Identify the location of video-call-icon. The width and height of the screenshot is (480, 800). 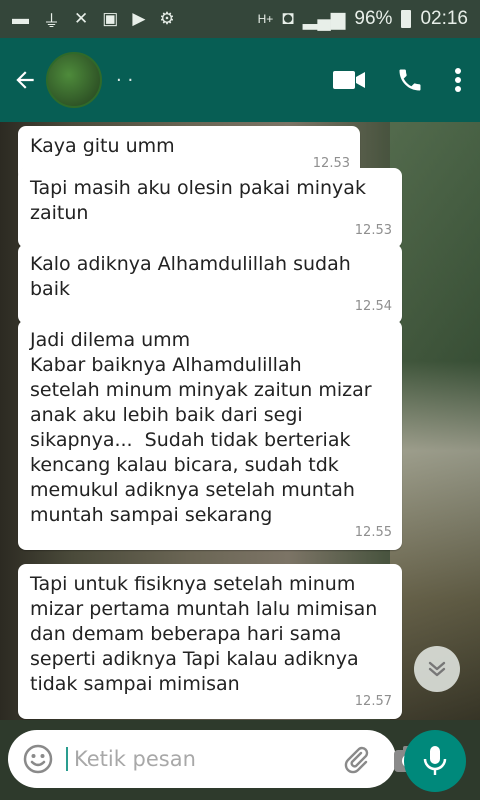
(349, 80).